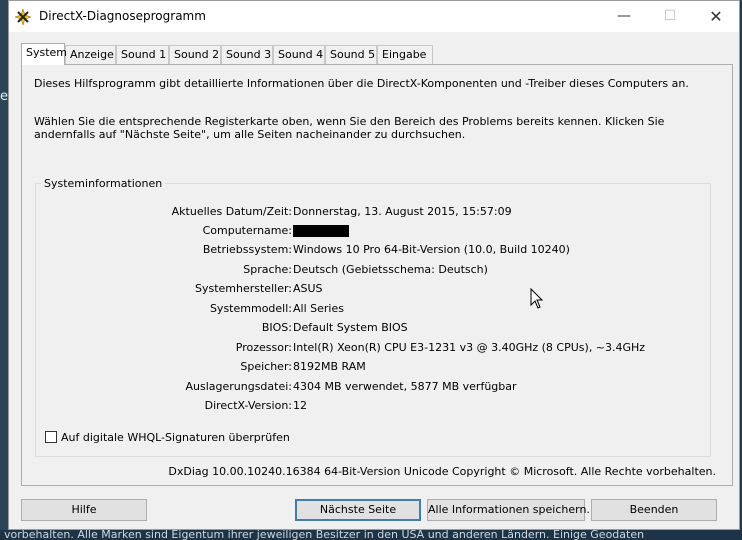 The height and width of the screenshot is (540, 742). I want to click on tab-sound-5: Sound 5, so click(351, 54).